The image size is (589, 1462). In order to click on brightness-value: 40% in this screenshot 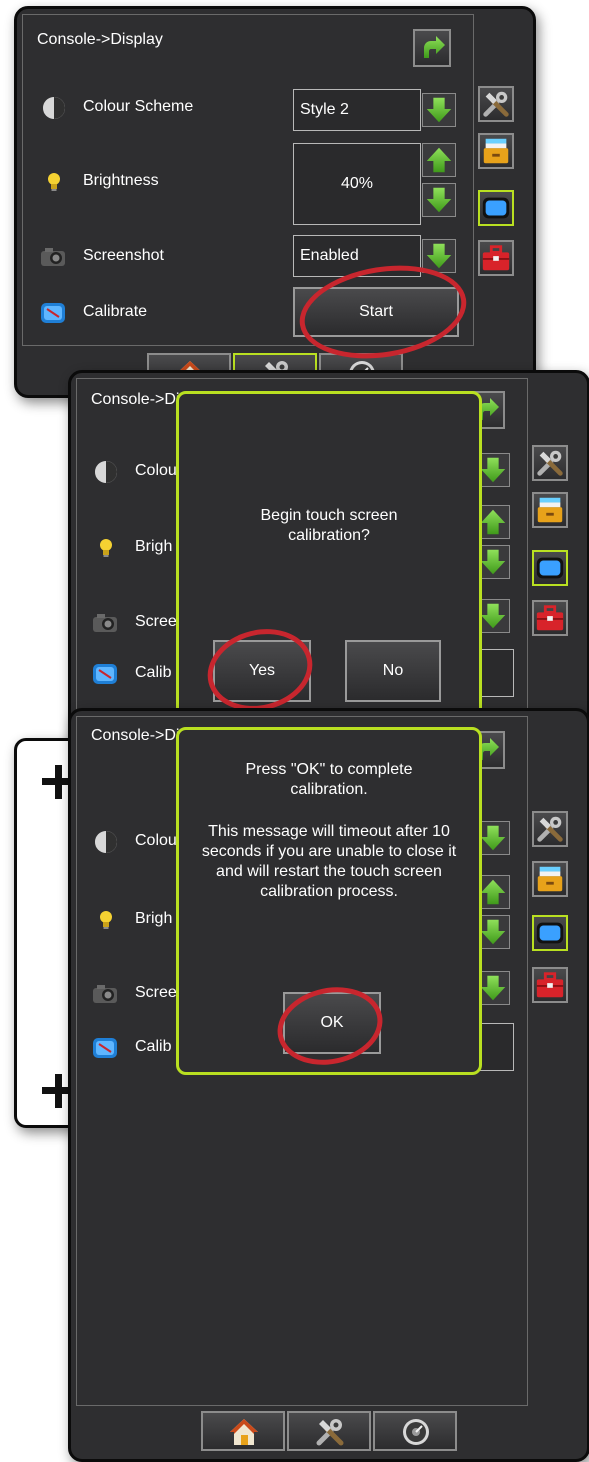, I will do `click(357, 184)`.